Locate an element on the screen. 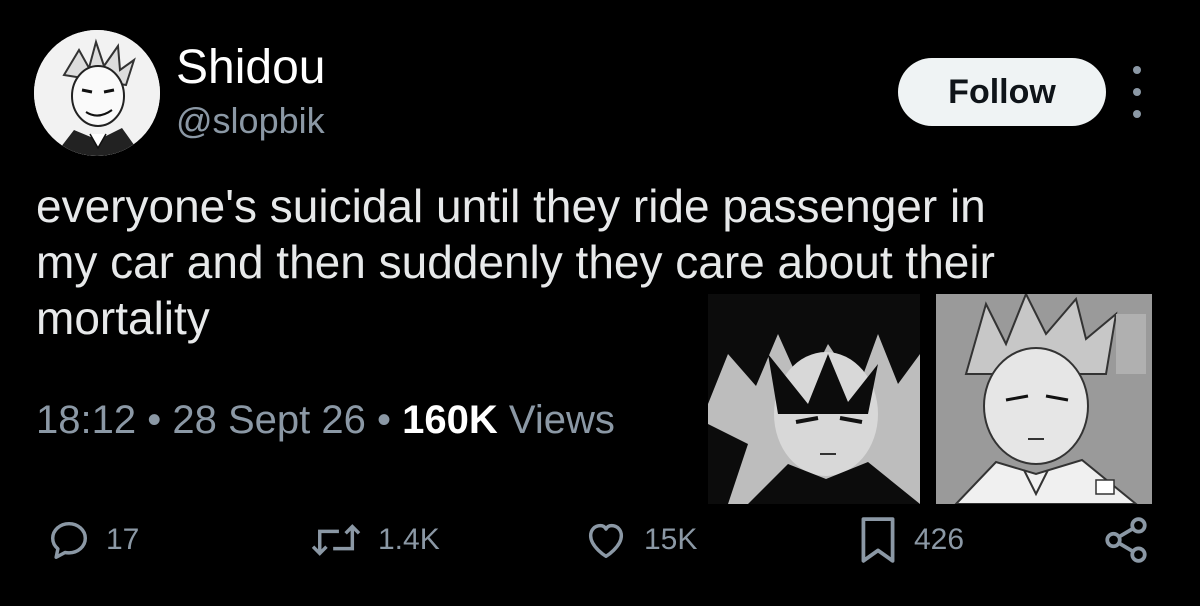 The height and width of the screenshot is (606, 1200). tweet-actions: 17 1.4K 15K 426 is located at coordinates (600, 540).